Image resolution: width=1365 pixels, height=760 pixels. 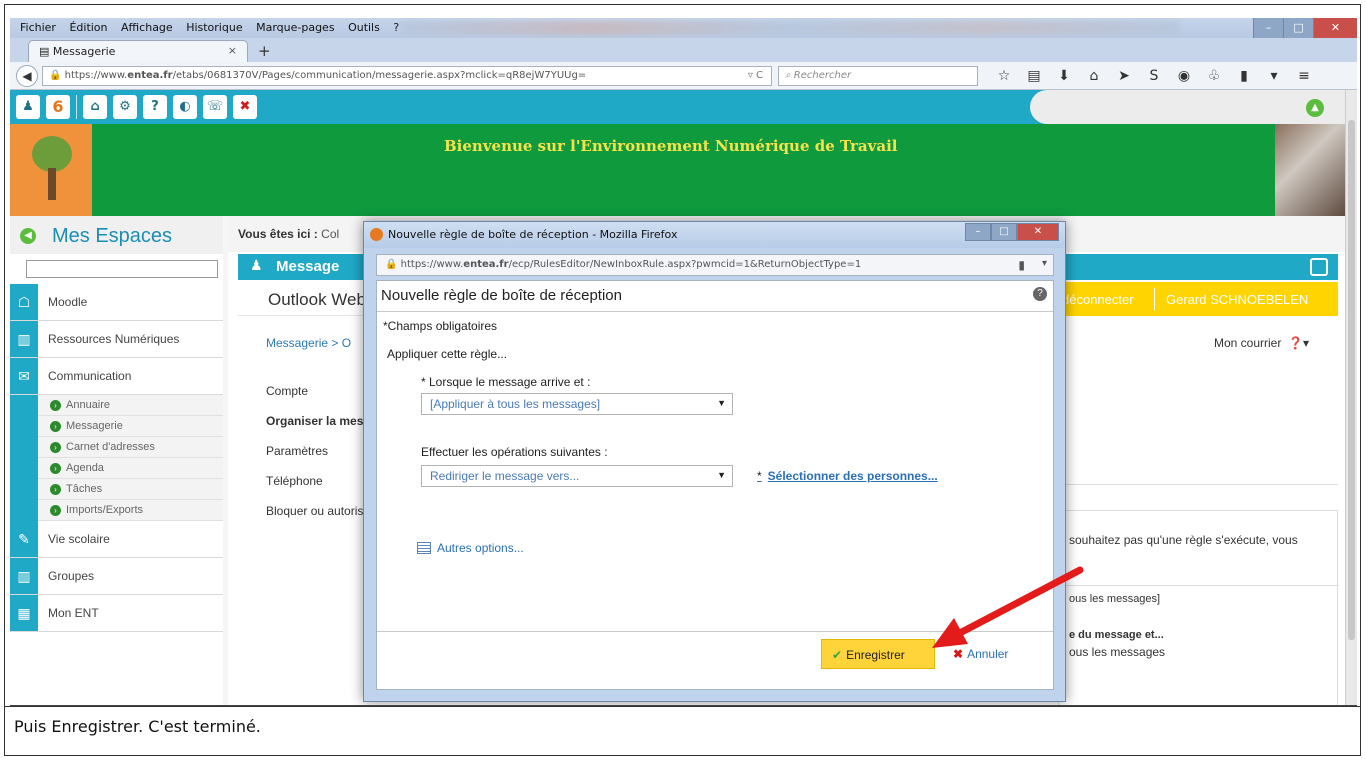 What do you see at coordinates (1315, 108) in the screenshot?
I see `collapse-up-icon: ▲` at bounding box center [1315, 108].